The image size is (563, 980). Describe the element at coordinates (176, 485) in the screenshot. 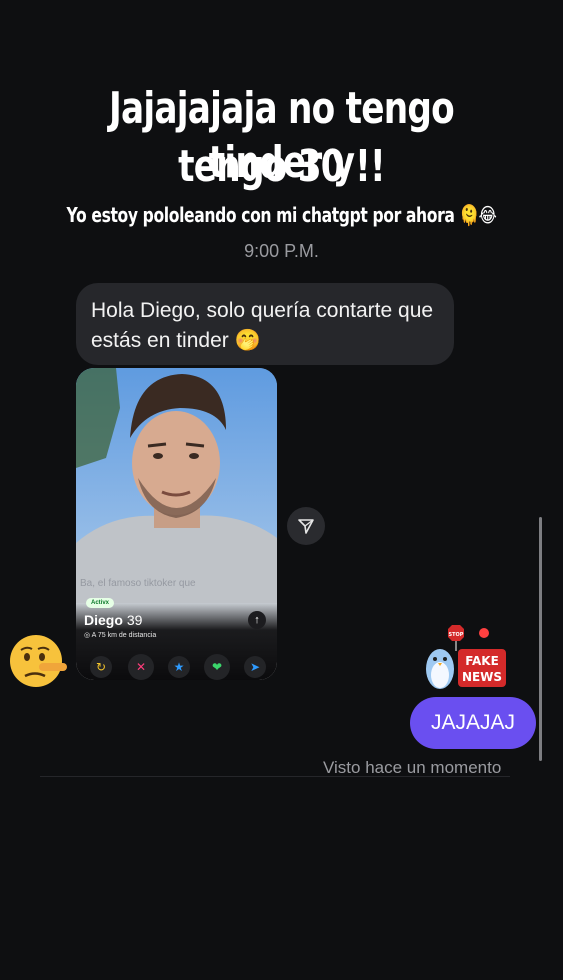

I see `profile-photo` at that location.